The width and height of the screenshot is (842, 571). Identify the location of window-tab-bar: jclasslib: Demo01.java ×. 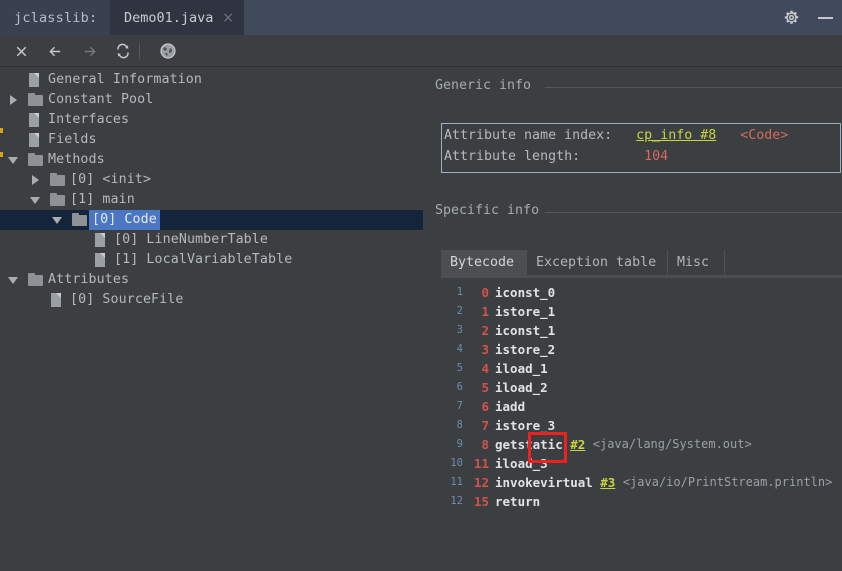
(421, 17).